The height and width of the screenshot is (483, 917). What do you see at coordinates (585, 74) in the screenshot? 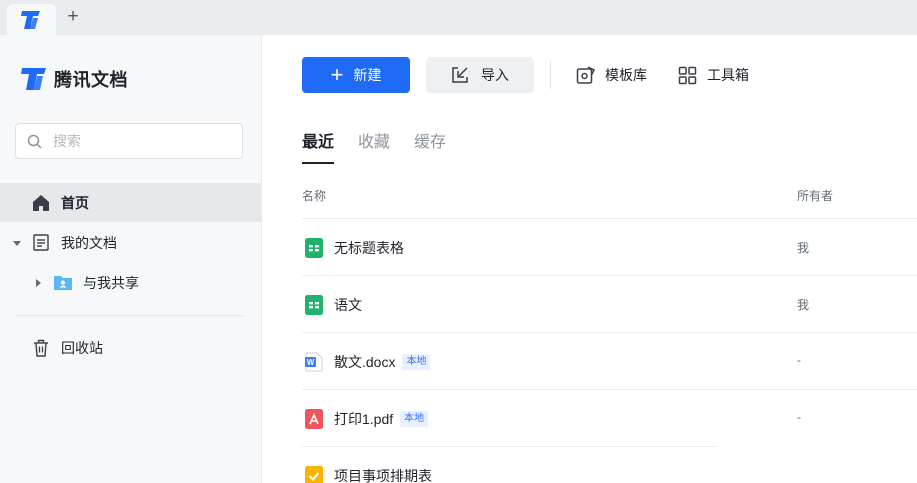
I see `template-icon` at bounding box center [585, 74].